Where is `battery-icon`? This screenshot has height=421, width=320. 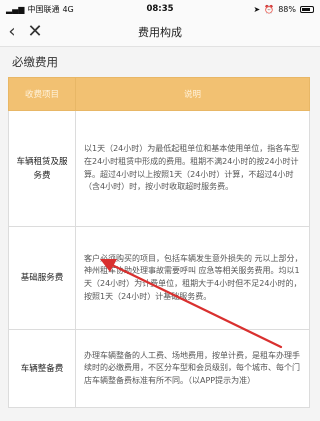 battery-icon is located at coordinates (307, 9).